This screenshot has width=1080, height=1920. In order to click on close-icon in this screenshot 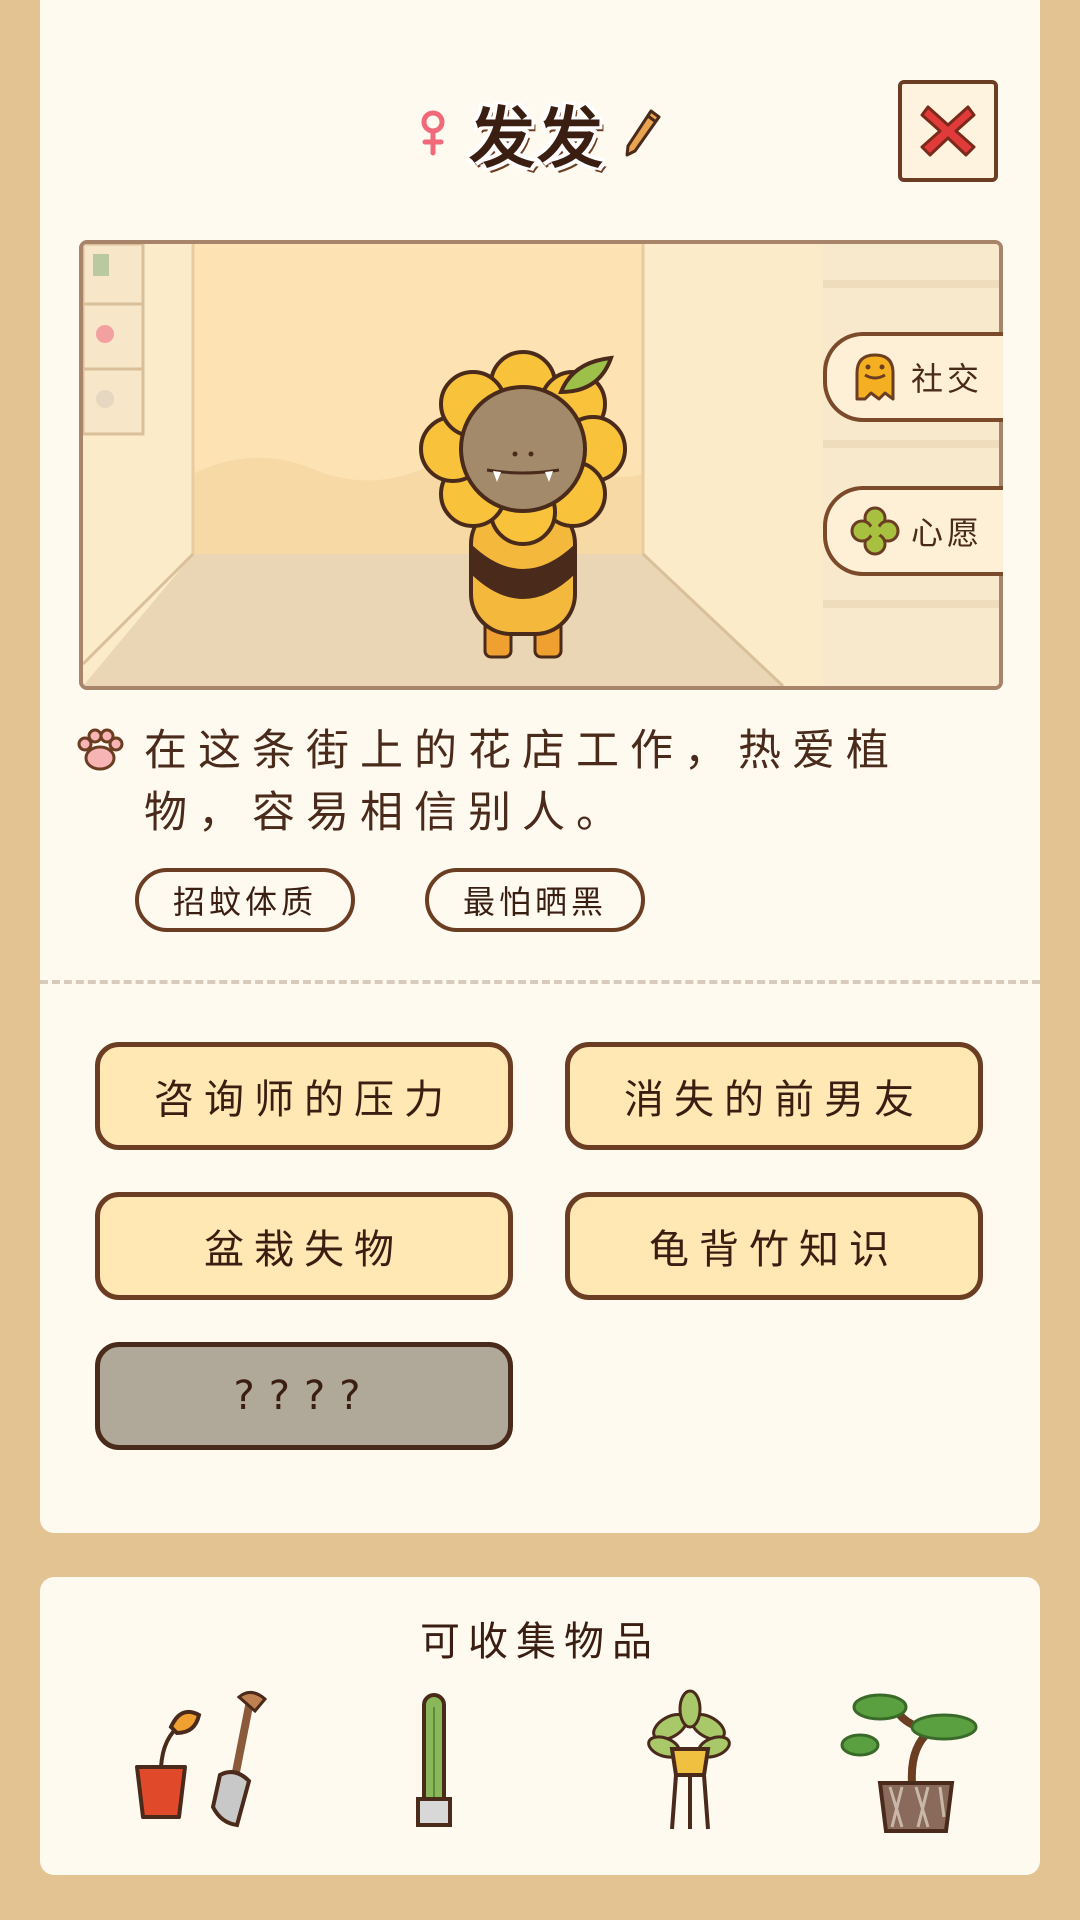, I will do `click(948, 131)`.